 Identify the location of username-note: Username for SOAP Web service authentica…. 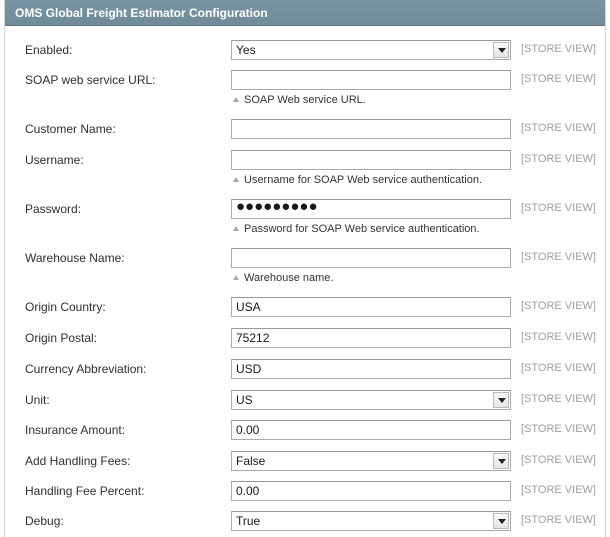
(357, 180).